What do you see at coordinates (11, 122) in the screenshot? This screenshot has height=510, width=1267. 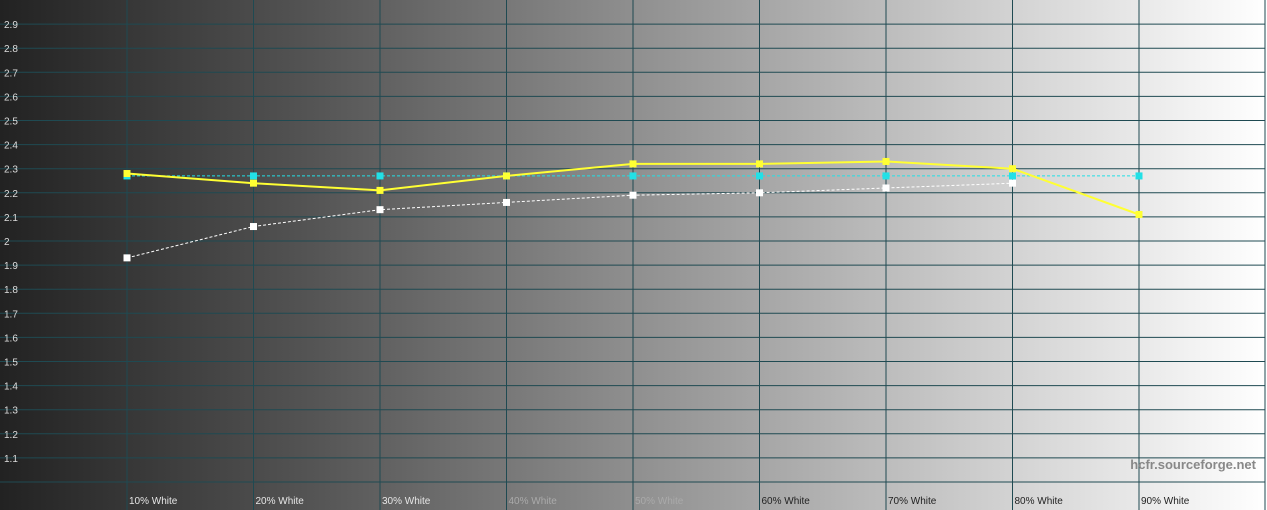 I see `y-tick-label: 2.5` at bounding box center [11, 122].